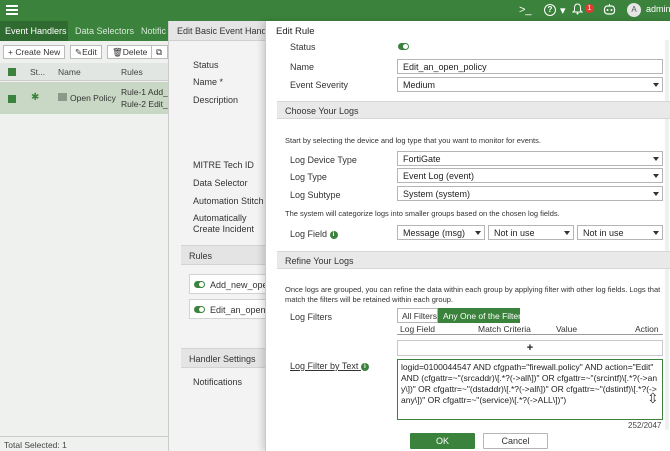 The height and width of the screenshot is (451, 670). Describe the element at coordinates (439, 176) in the screenshot. I see `log-type-value: Event Log (event)` at that location.